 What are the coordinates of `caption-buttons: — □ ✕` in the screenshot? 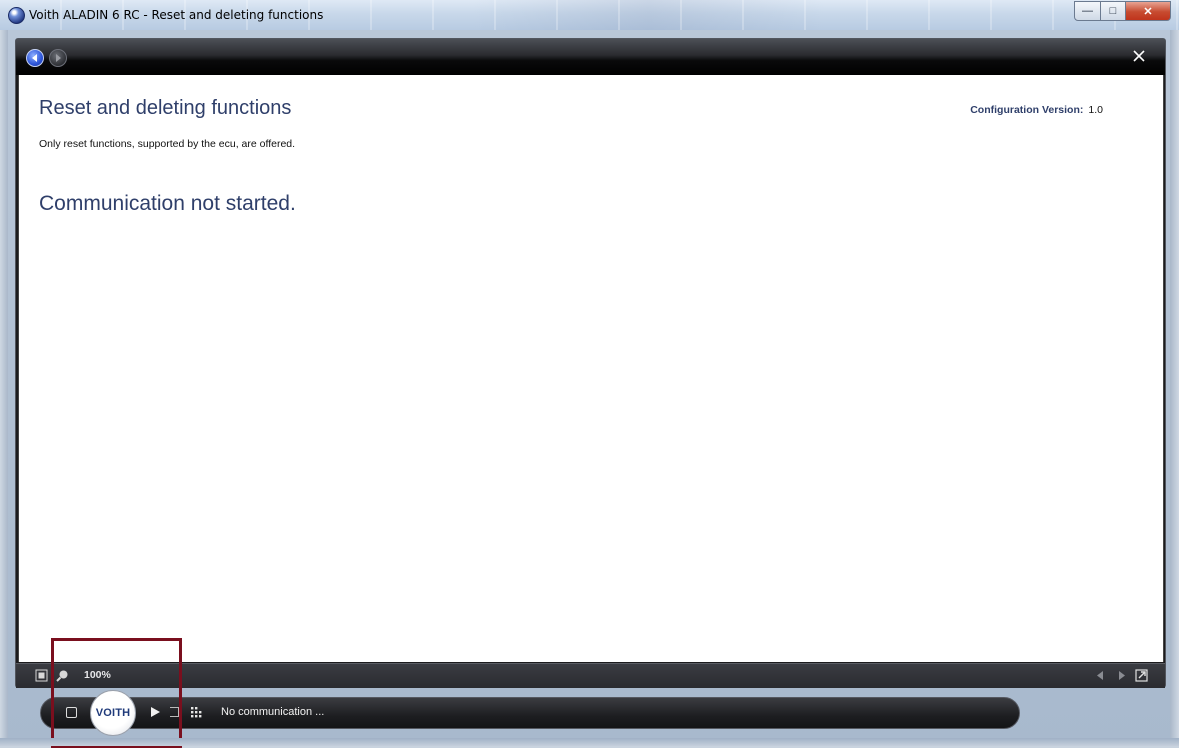 It's located at (1122, 11).